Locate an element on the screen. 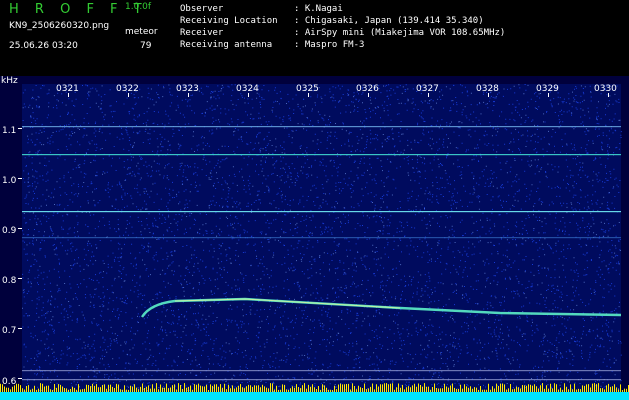  meteor-count-label: meteor is located at coordinates (141, 32).